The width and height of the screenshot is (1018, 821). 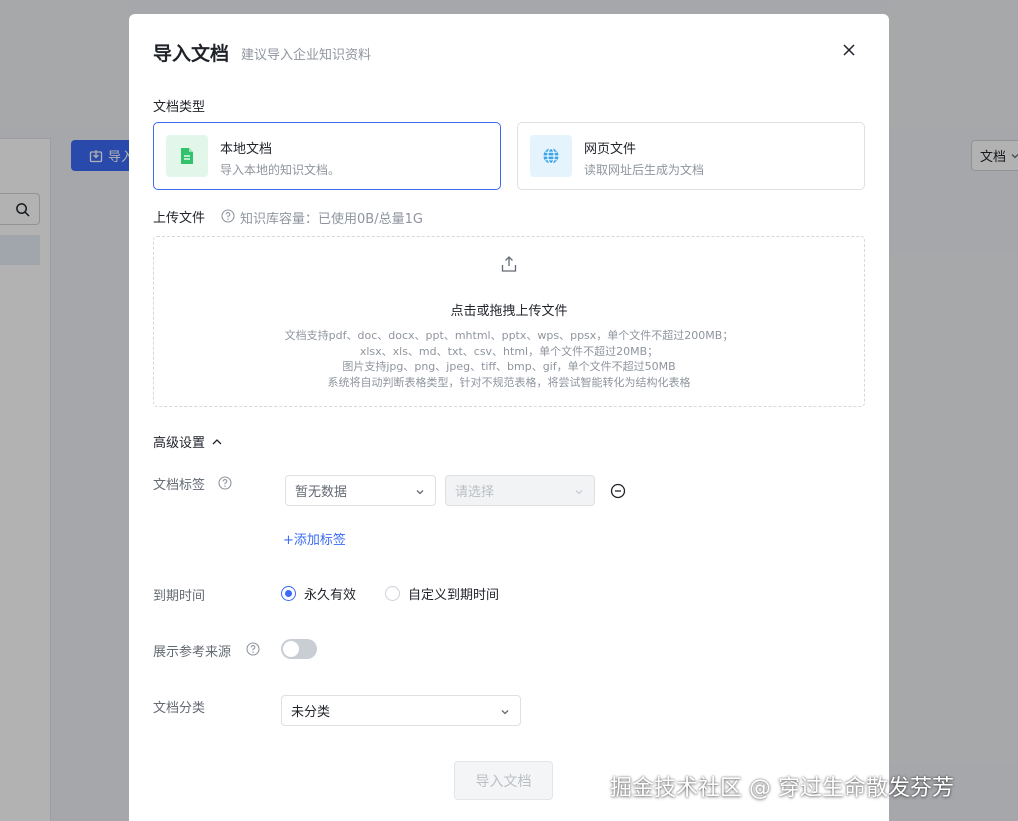 What do you see at coordinates (401, 710) in the screenshot?
I see `category-select: 未分类` at bounding box center [401, 710].